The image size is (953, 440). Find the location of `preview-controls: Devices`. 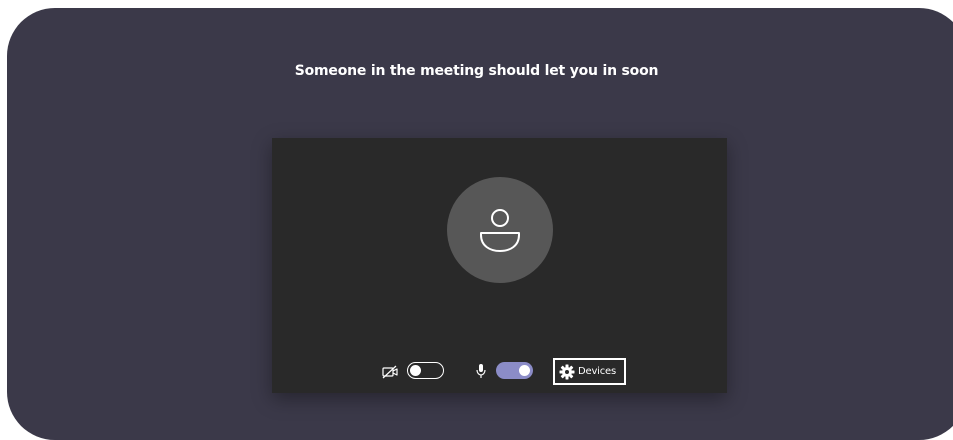

preview-controls: Devices is located at coordinates (499, 372).